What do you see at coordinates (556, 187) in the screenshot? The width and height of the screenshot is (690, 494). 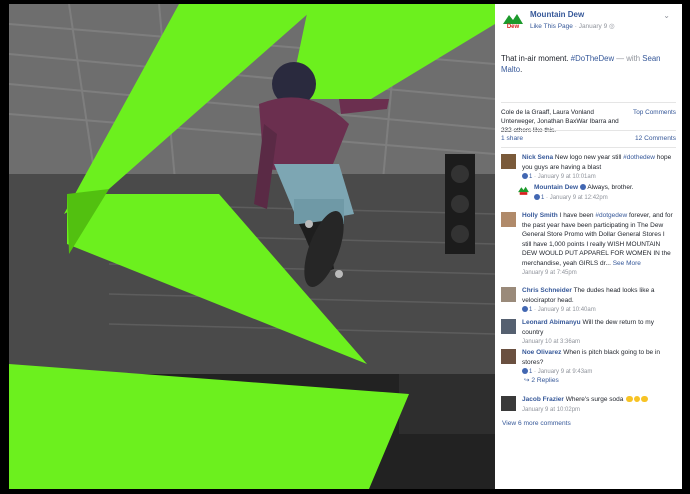 I see `commenter-name: Mountain Dew` at bounding box center [556, 187].